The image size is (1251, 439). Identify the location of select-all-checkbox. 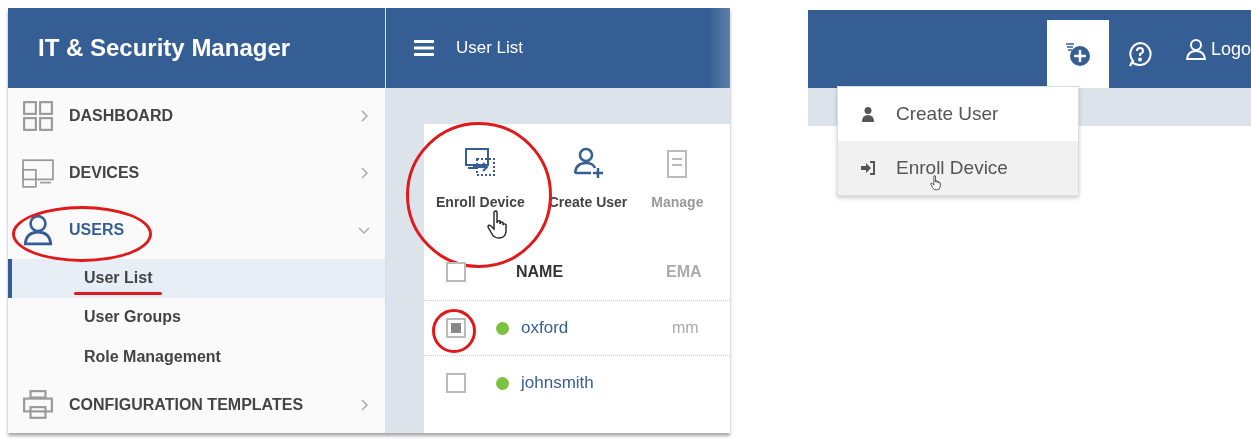
(456, 272).